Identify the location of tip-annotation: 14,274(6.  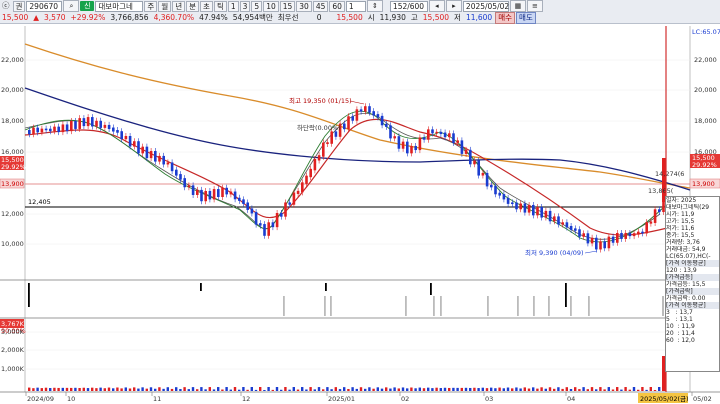
(669, 174).